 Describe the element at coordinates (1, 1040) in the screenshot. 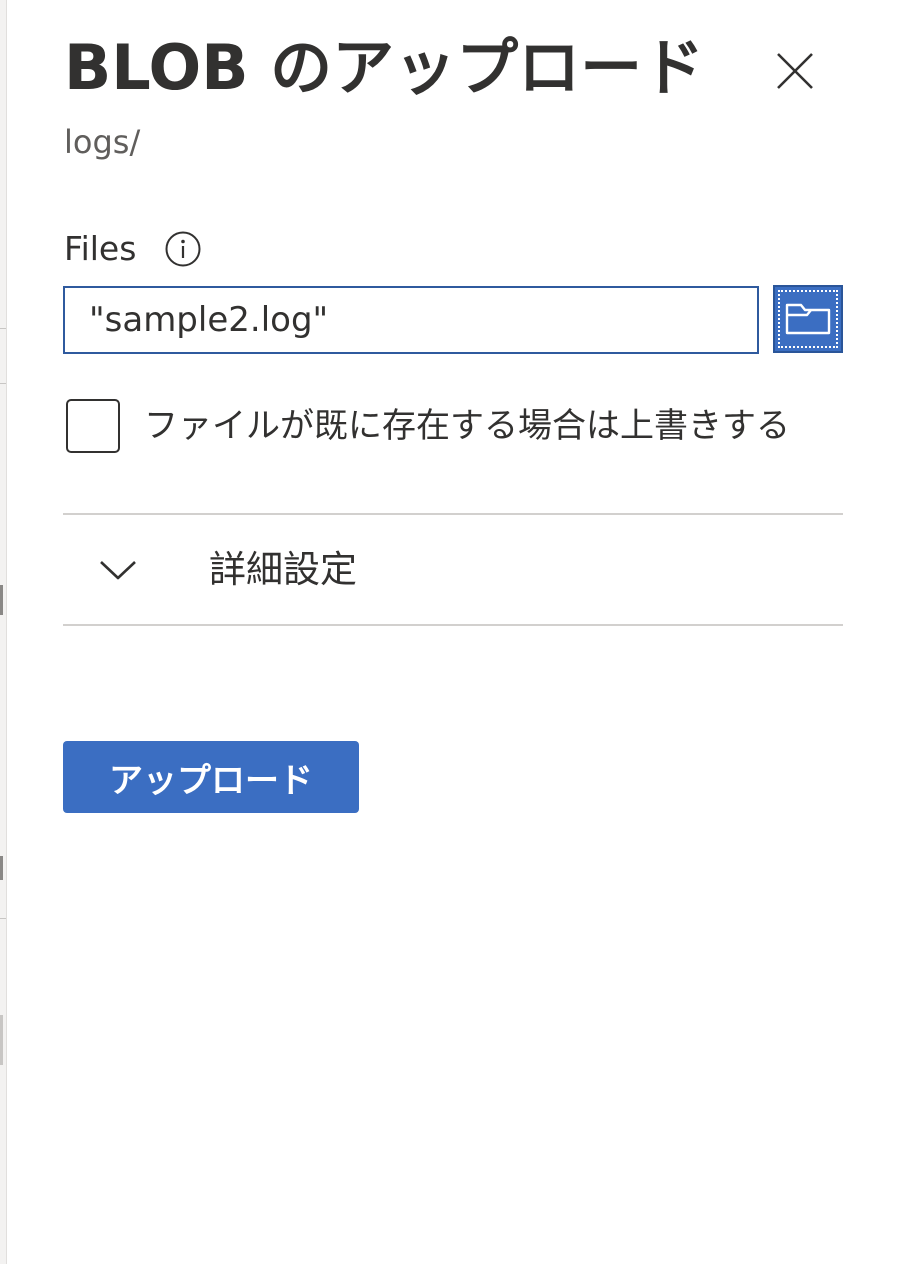

I see `underlay-scrollbar` at that location.